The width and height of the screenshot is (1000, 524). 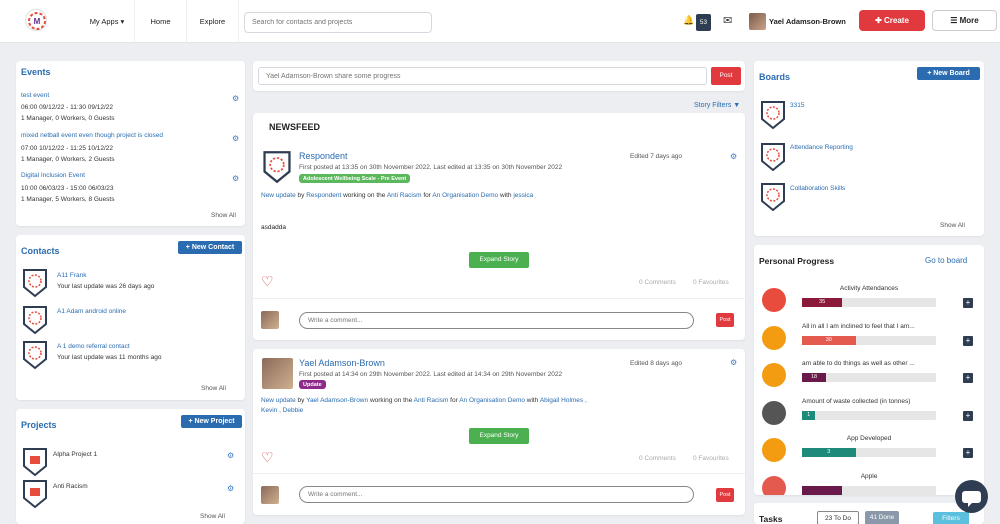 What do you see at coordinates (454, 400) in the screenshot?
I see `text-for: for` at bounding box center [454, 400].